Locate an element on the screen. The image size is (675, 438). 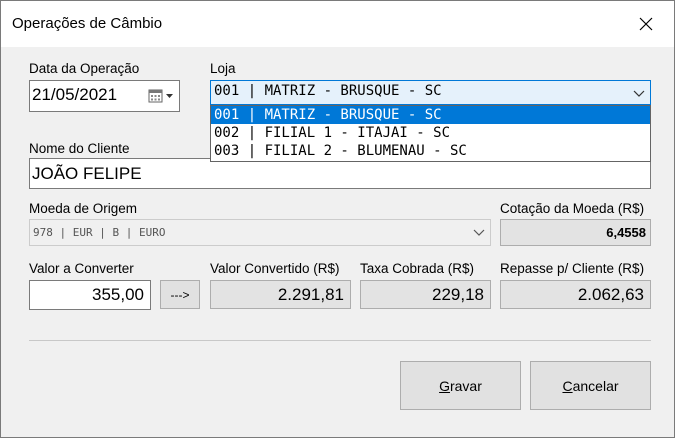
client-name-input: JOÃO FELIPE is located at coordinates (340, 173).